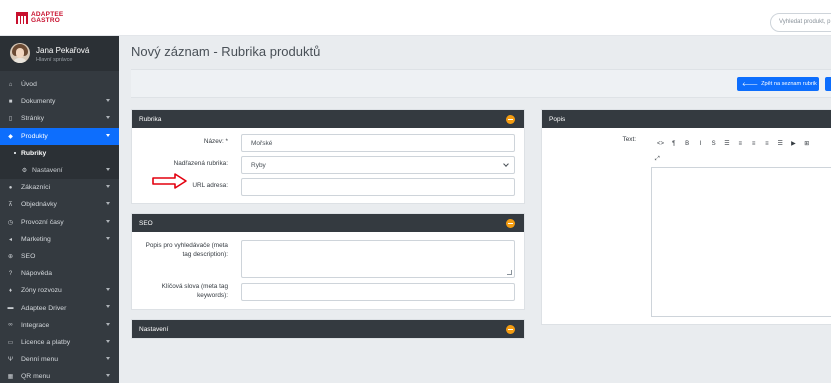 The height and width of the screenshot is (383, 831). I want to click on resize-handle-icon, so click(509, 272).